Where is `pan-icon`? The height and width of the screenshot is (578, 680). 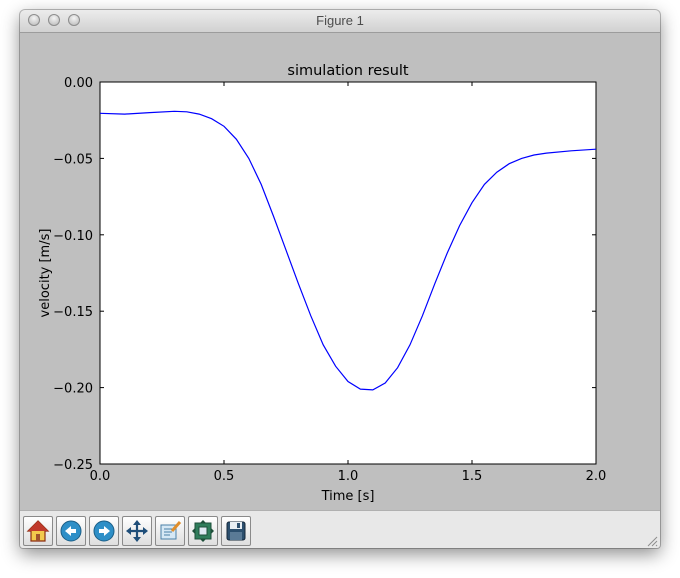 pan-icon is located at coordinates (137, 531).